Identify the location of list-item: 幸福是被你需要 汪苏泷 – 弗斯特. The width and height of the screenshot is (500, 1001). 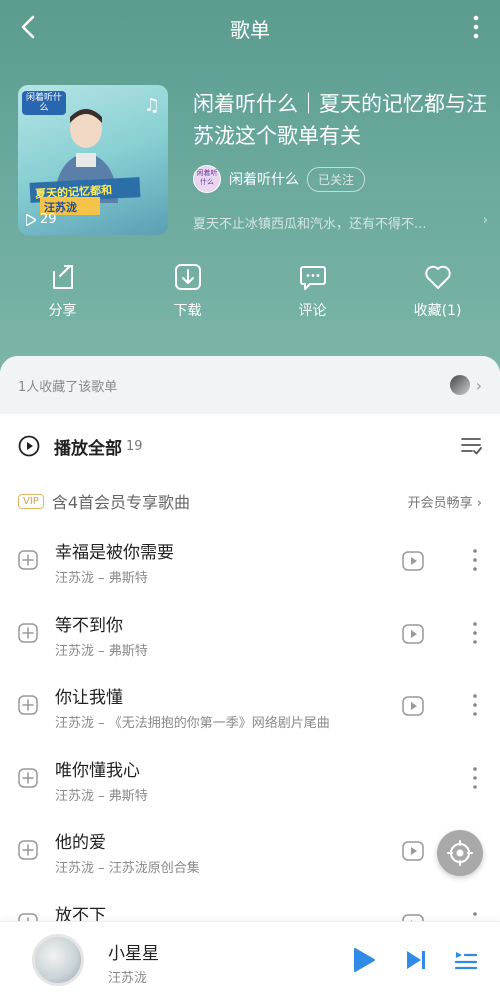
(250, 564).